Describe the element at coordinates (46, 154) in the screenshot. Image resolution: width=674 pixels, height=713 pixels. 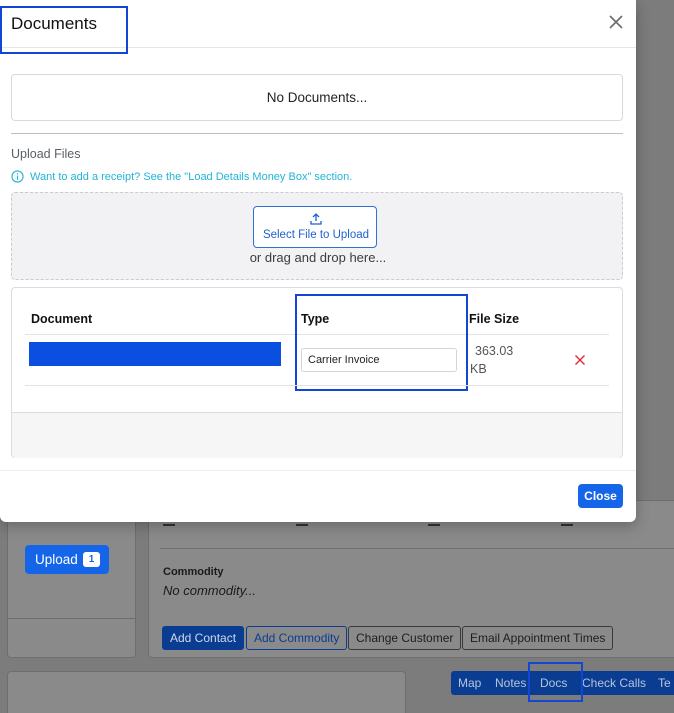
I see `upload-files-label: Upload Files` at that location.